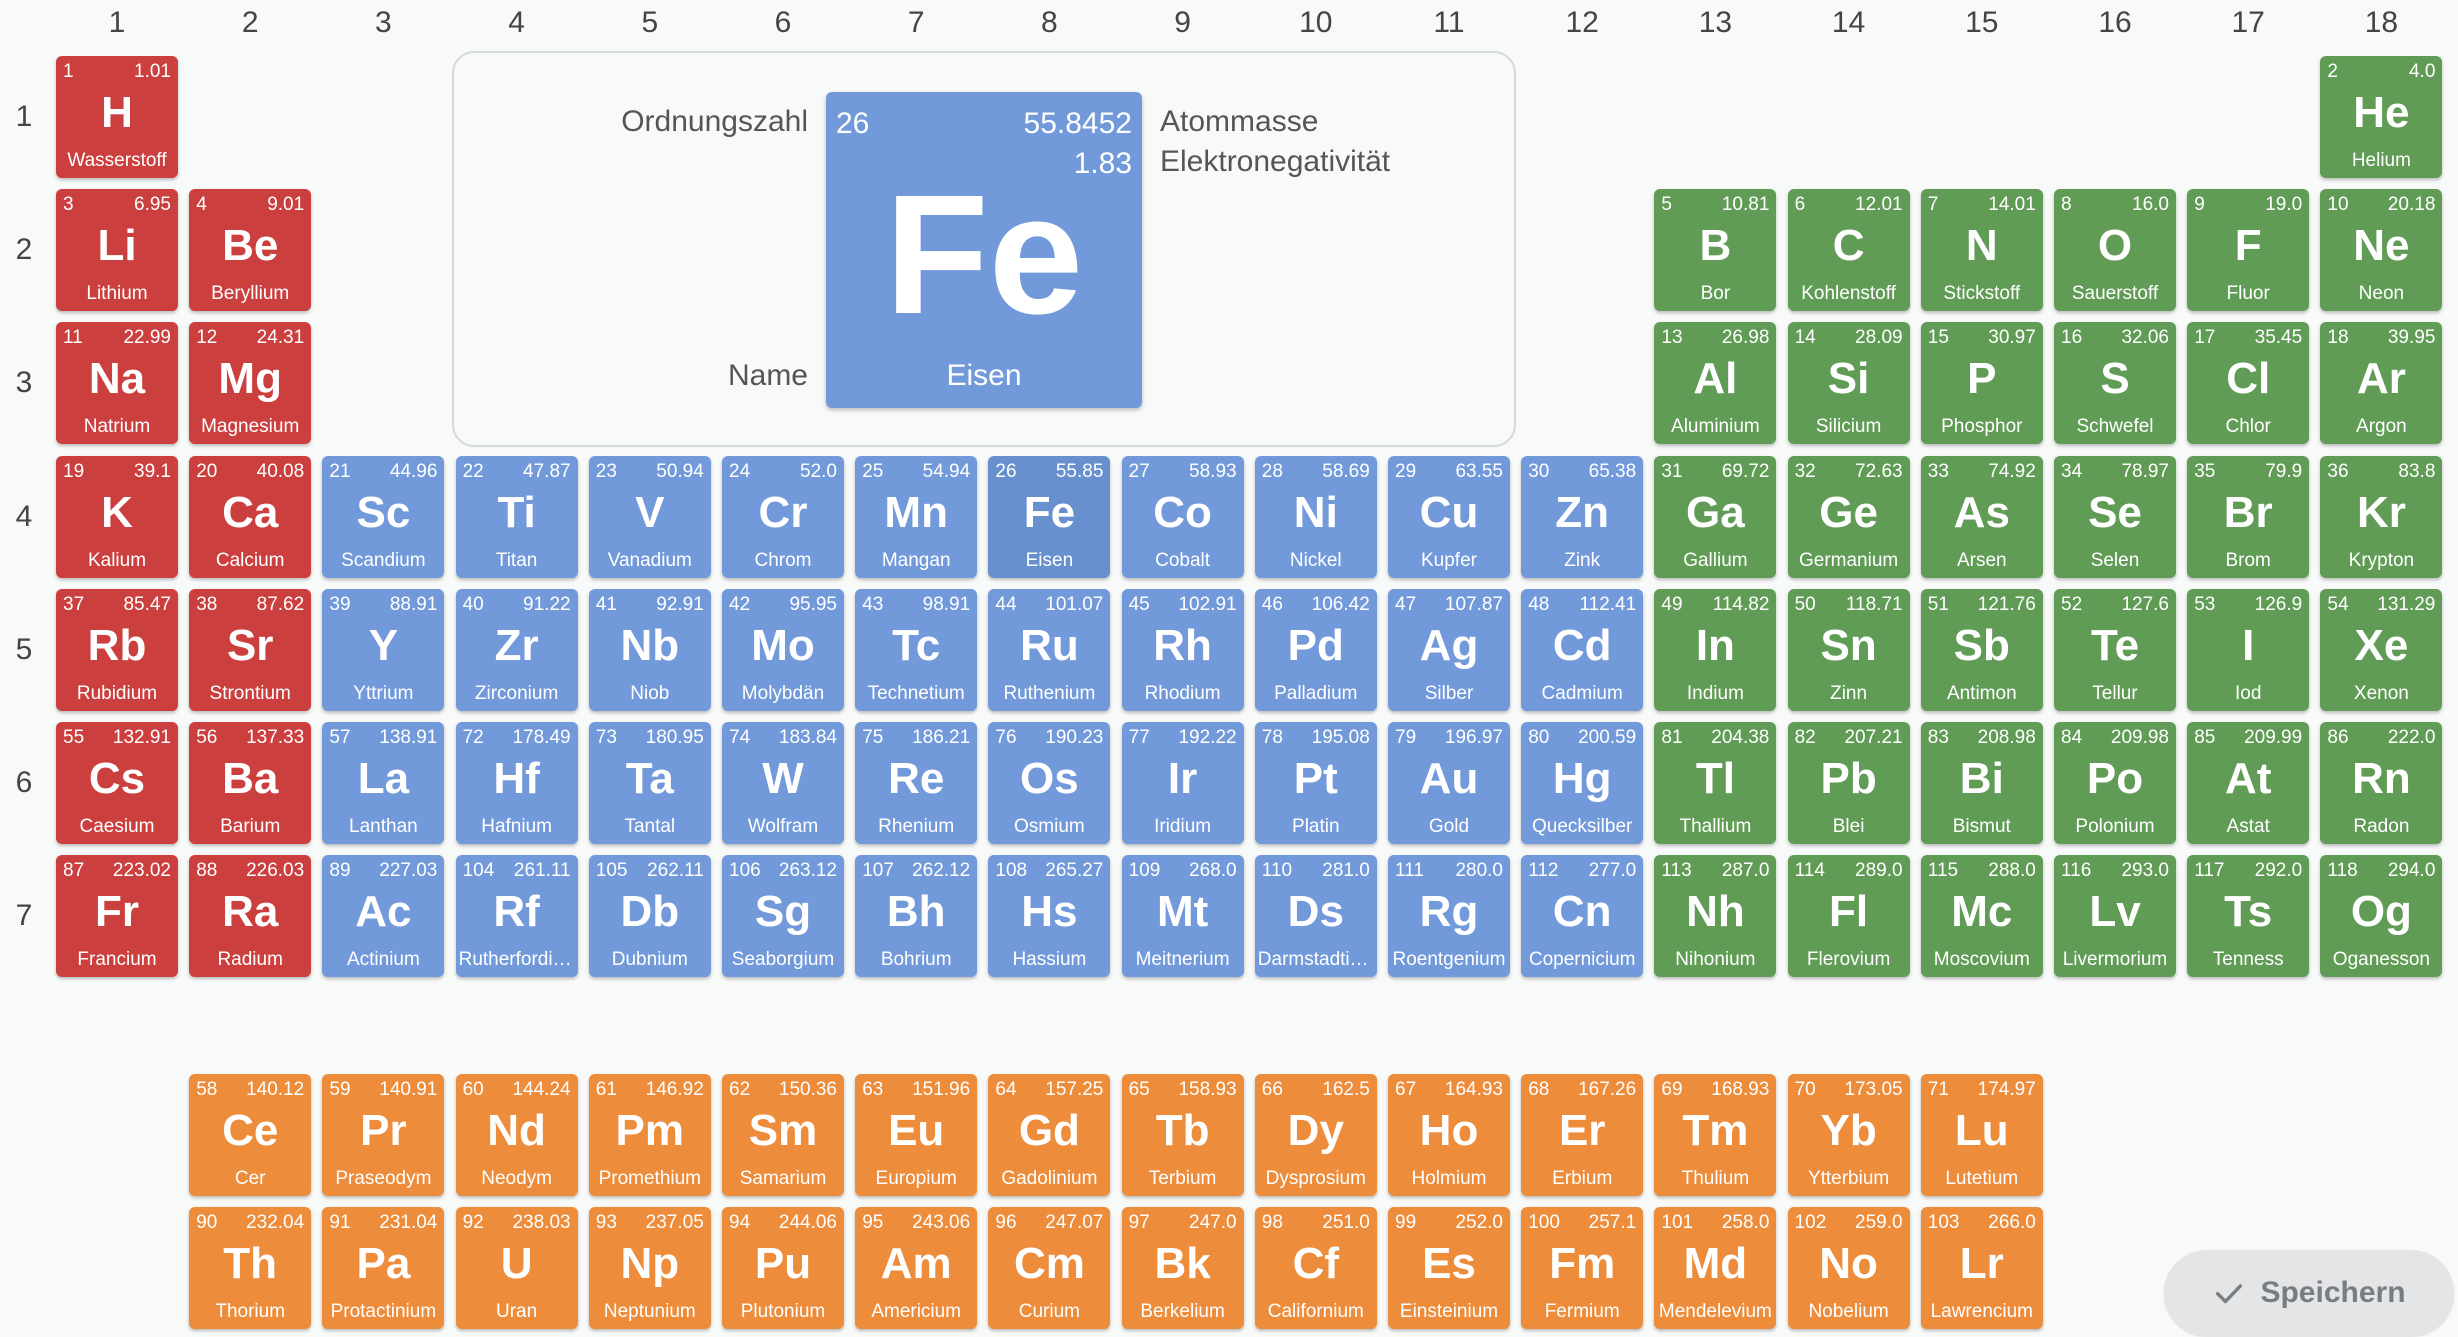 This screenshot has width=2458, height=1337. Describe the element at coordinates (1449, 516) in the screenshot. I see `element-cell-cu: 29 63.55 Cu Kupfer` at that location.